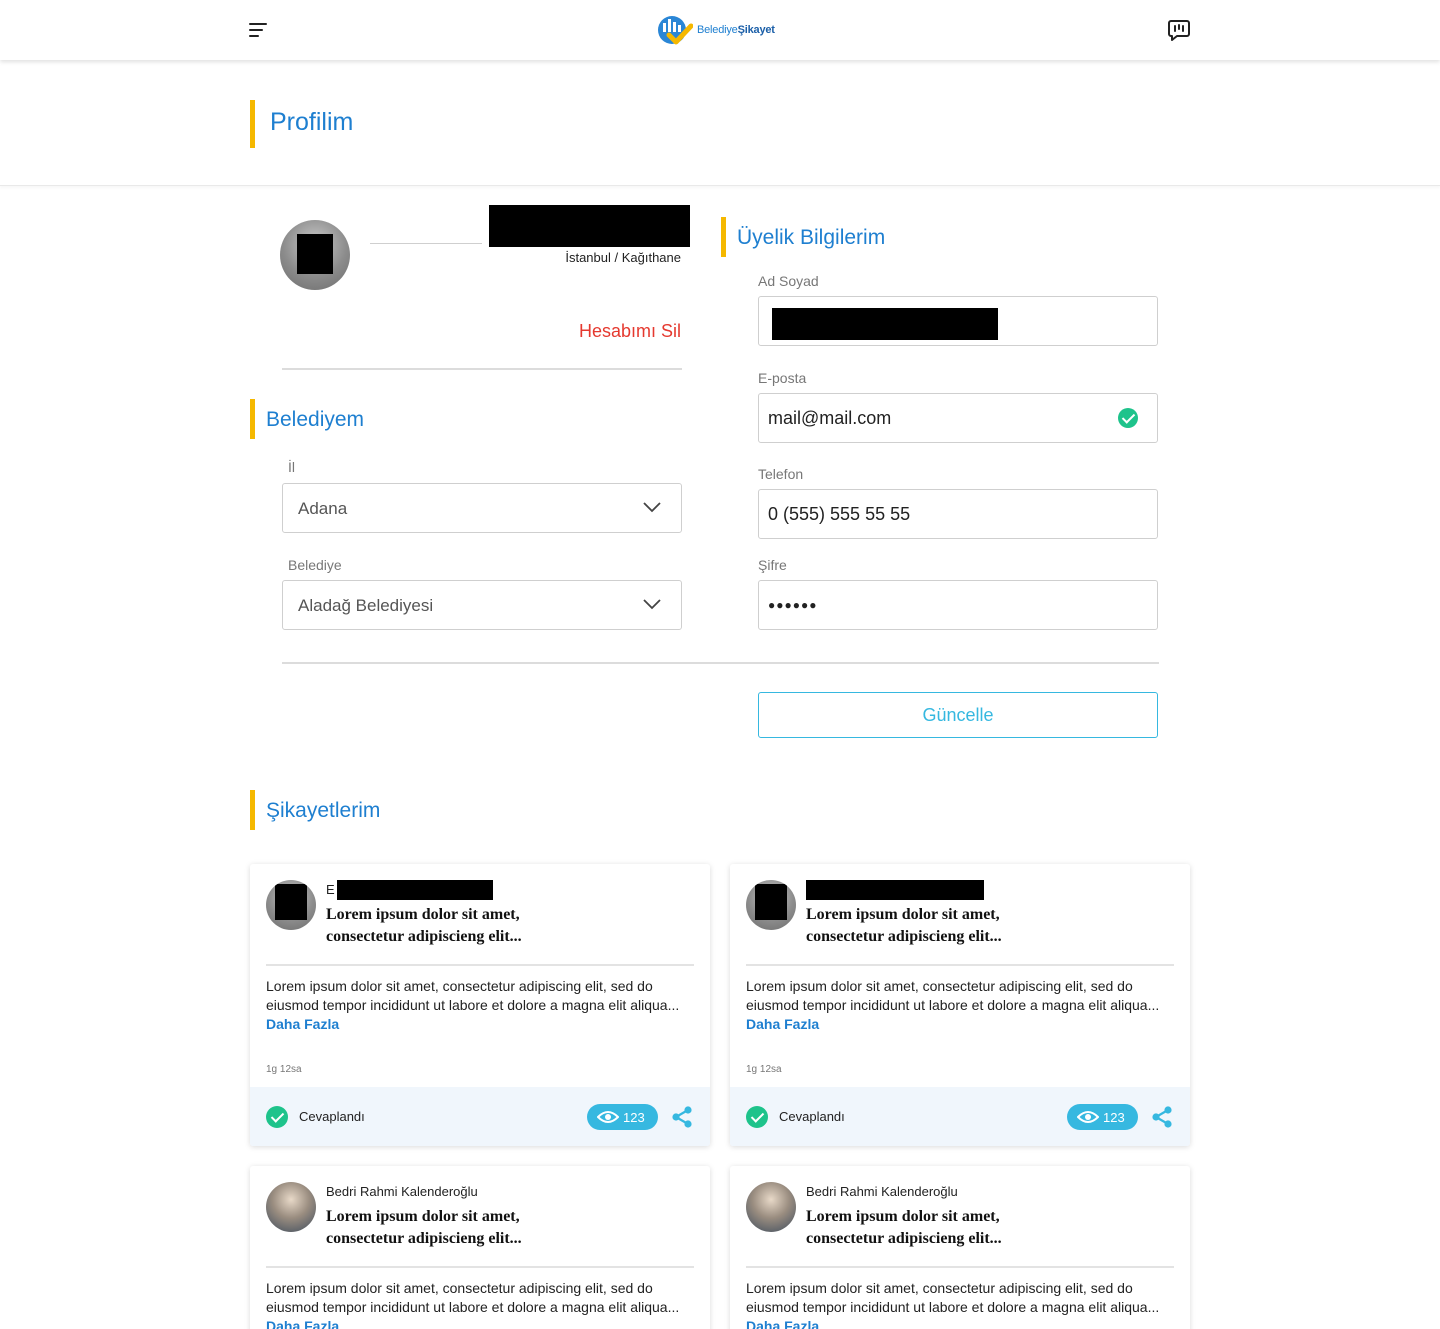  I want to click on province-select-value: Adana, so click(323, 508).